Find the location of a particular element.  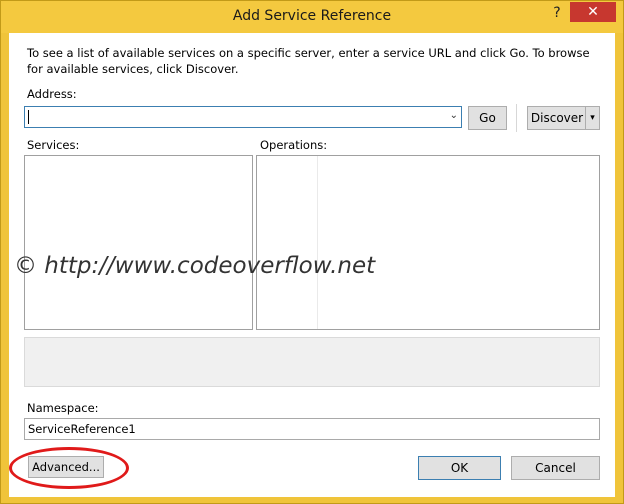

namespace-input: ServiceReference1 is located at coordinates (312, 429).